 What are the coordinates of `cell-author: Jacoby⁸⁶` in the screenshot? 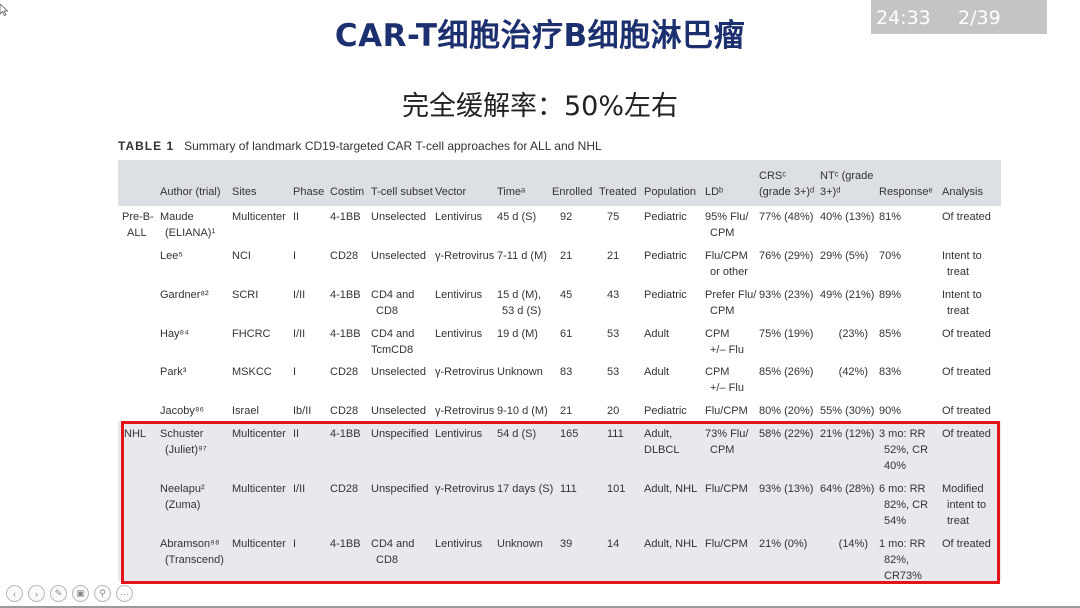 It's located at (182, 411).